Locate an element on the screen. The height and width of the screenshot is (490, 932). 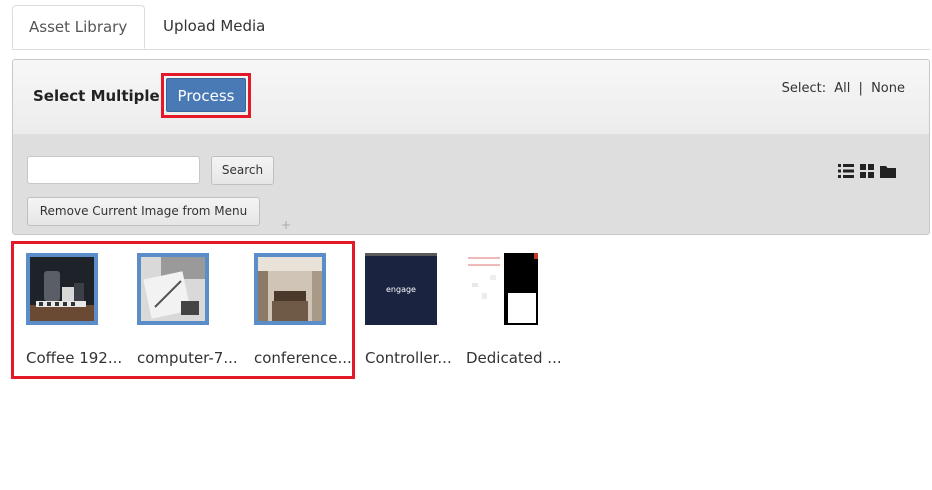
select-links: Select: All | None is located at coordinates (843, 88).